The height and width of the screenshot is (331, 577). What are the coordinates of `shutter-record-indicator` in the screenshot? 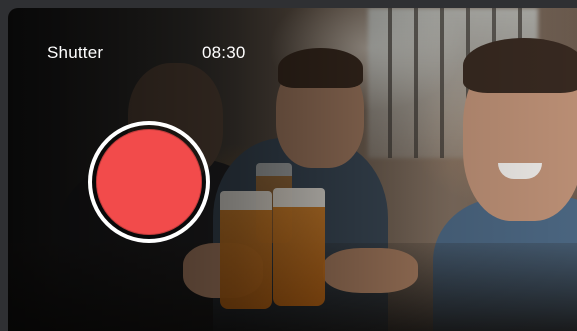 It's located at (149, 182).